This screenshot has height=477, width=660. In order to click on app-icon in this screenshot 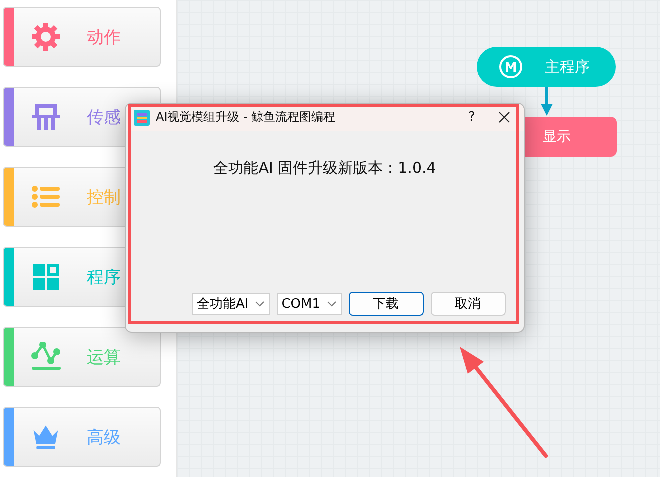, I will do `click(142, 118)`.